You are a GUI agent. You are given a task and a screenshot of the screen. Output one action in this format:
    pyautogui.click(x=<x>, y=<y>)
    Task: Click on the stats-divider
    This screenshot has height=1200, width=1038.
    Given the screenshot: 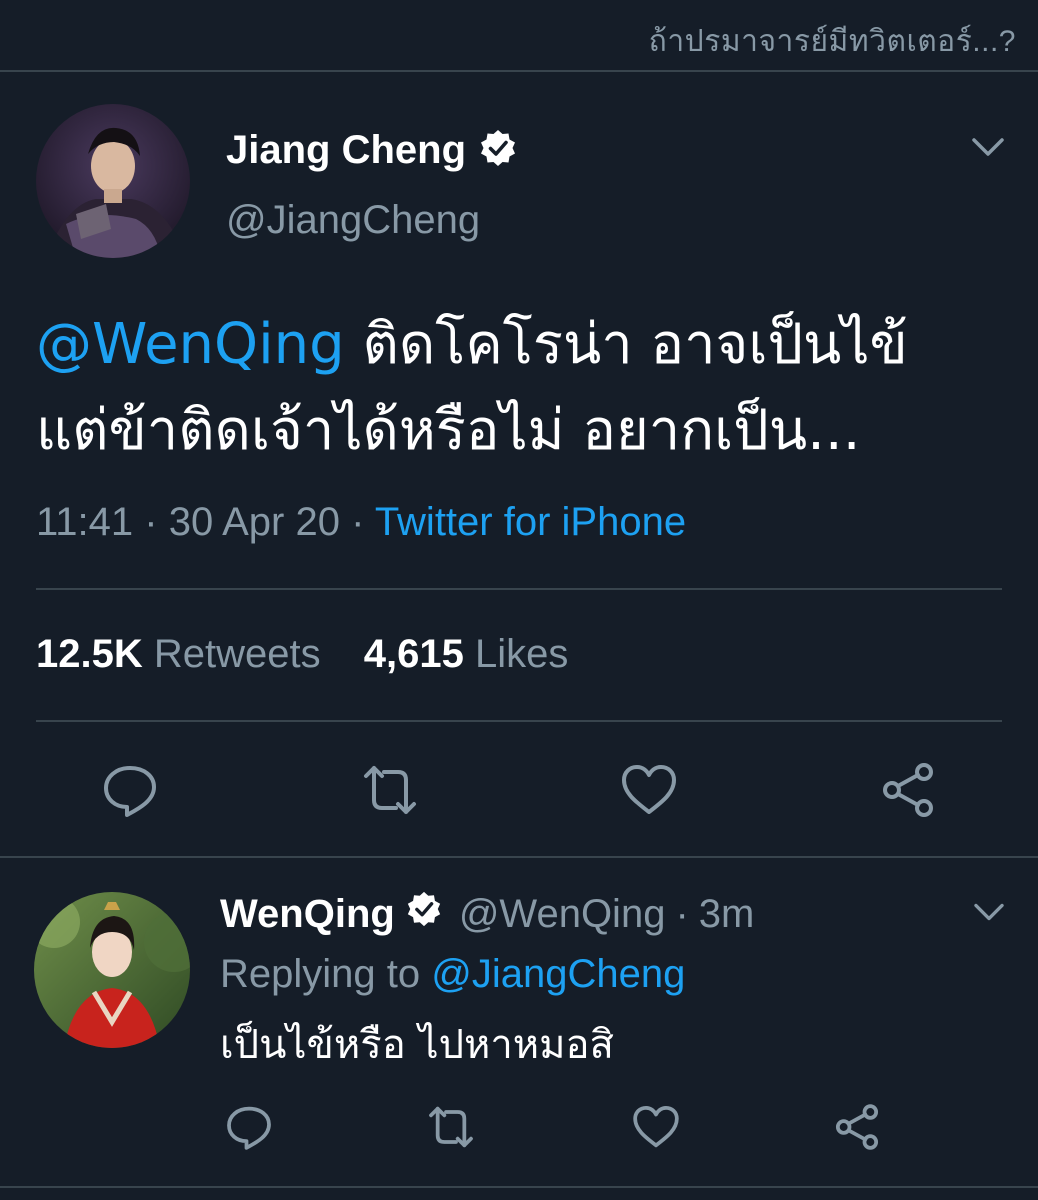 What is the action you would take?
    pyautogui.click(x=519, y=721)
    